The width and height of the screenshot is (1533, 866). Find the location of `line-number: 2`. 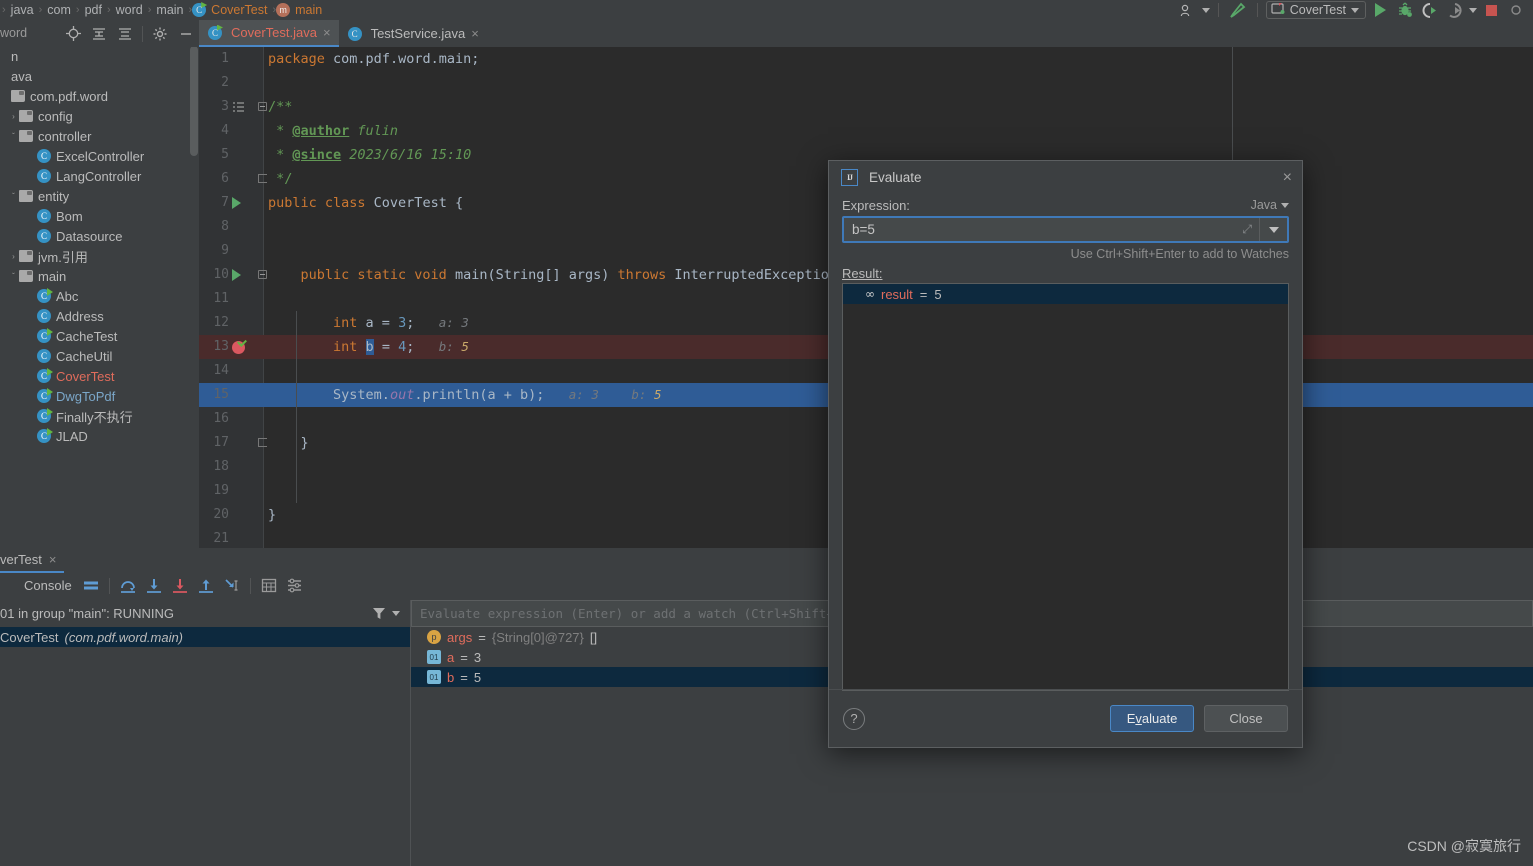

line-number: 2 is located at coordinates (225, 82).